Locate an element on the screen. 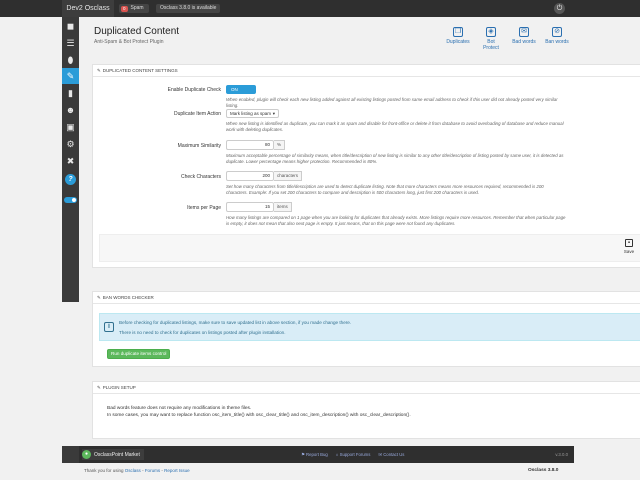 The height and width of the screenshot is (480, 640). osclass-link: Osclass is located at coordinates (133, 470).